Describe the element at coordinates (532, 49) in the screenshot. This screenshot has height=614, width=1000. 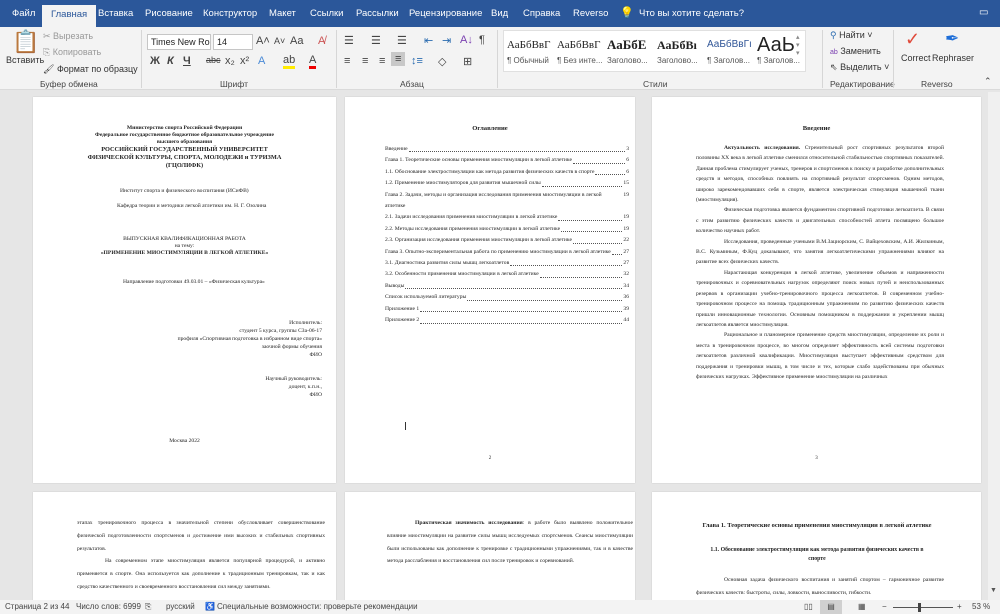
I see `style-normal: АаБбВвГ ¶ Обычный` at that location.